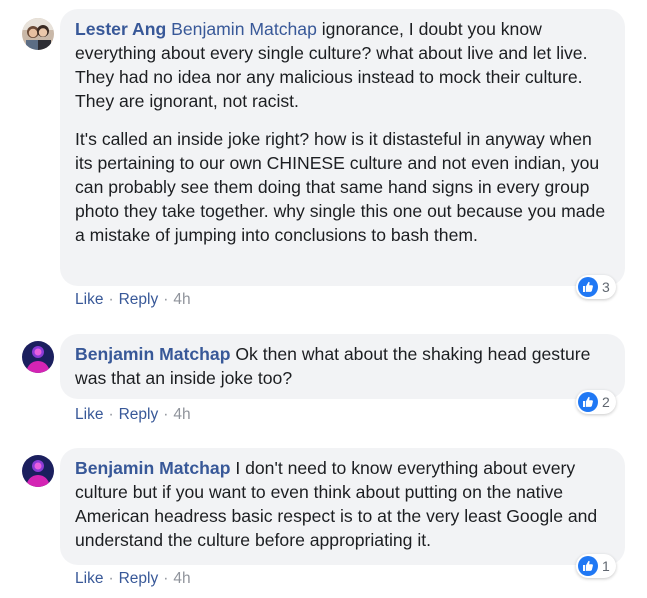  What do you see at coordinates (244, 29) in the screenshot?
I see `mention-link: Benjamin Matchap` at bounding box center [244, 29].